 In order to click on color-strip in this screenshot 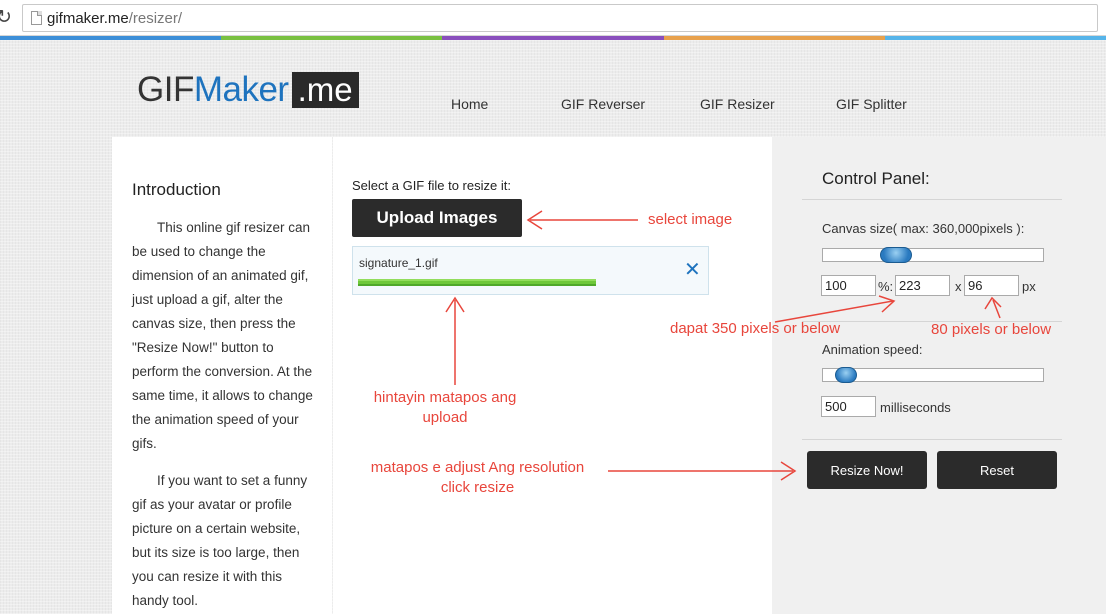, I will do `click(553, 38)`.